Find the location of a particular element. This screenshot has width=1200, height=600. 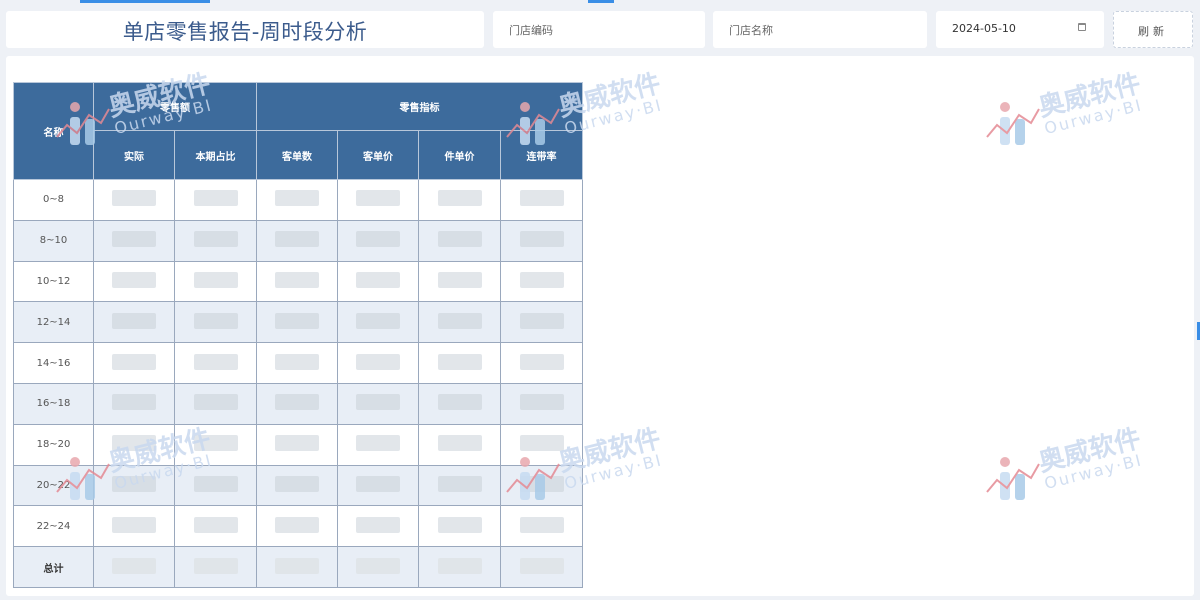

table-row: 18~20 is located at coordinates (298, 444).